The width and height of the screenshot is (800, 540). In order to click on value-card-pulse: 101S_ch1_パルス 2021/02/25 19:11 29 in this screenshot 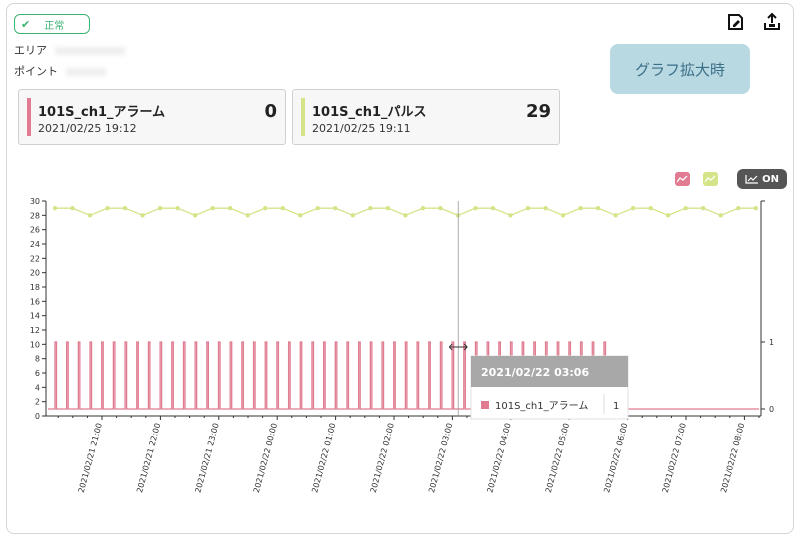, I will do `click(426, 117)`.